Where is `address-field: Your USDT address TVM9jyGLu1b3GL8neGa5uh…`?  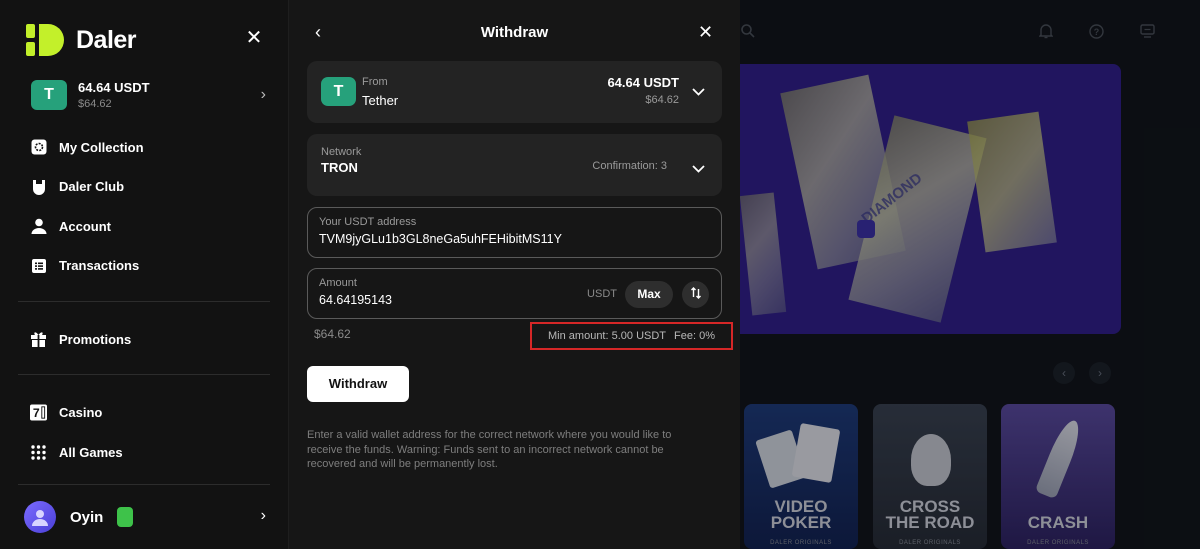
address-field: Your USDT address TVM9jyGLu1b3GL8neGa5uh… is located at coordinates (514, 232).